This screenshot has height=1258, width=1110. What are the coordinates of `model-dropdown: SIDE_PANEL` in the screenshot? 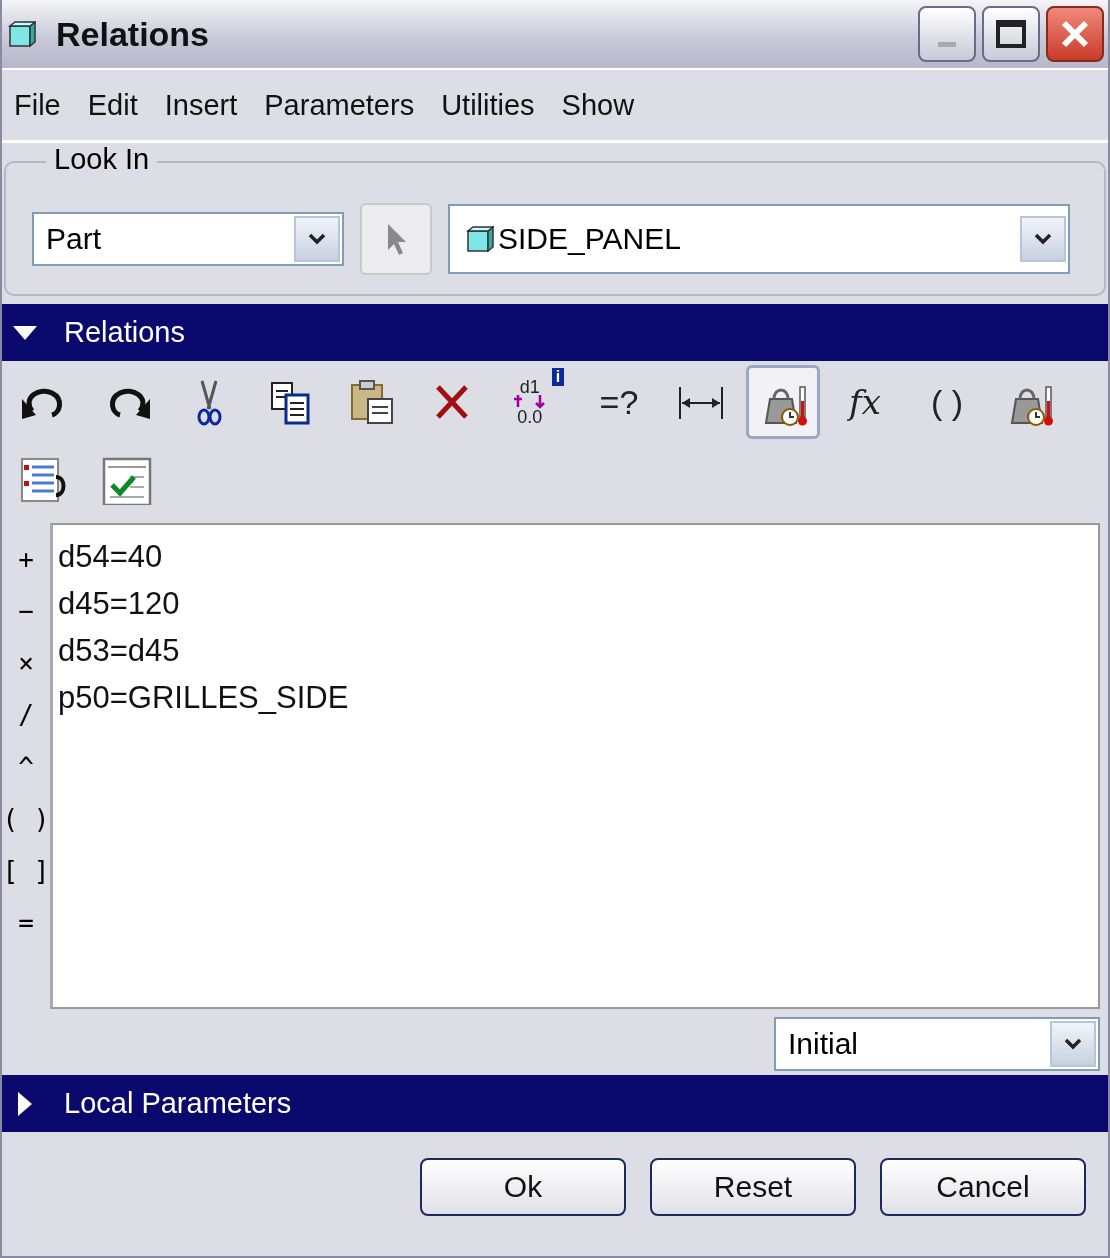 It's located at (759, 239).